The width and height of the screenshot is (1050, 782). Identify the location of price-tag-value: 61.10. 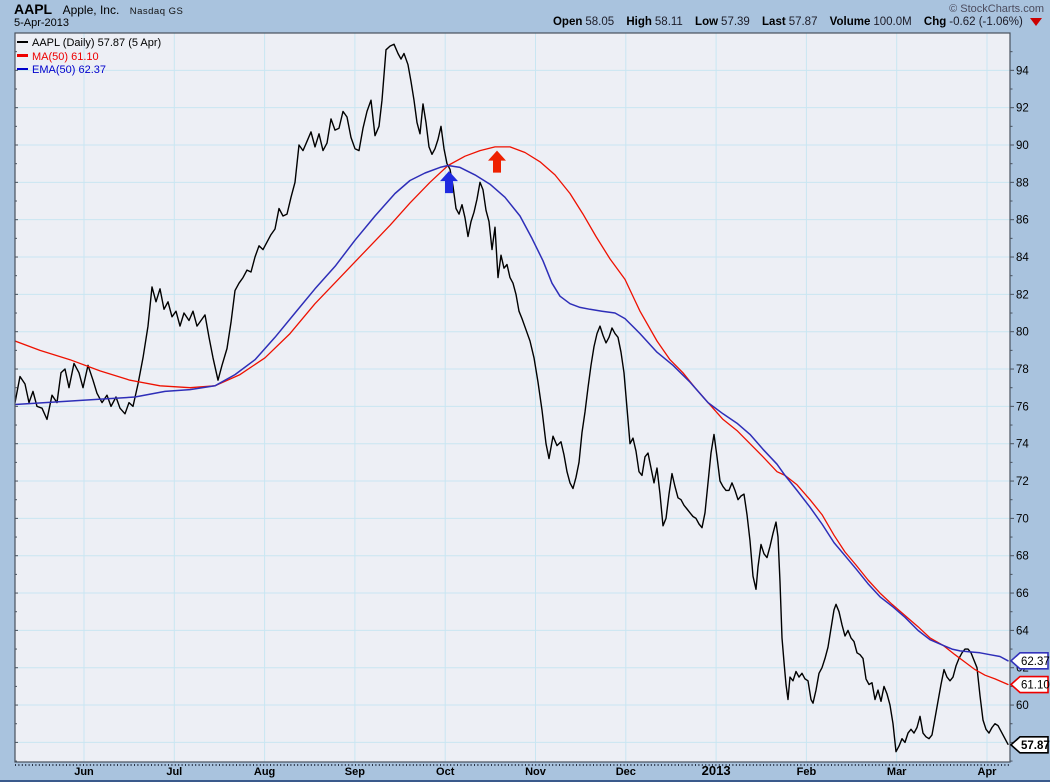
(1035, 686).